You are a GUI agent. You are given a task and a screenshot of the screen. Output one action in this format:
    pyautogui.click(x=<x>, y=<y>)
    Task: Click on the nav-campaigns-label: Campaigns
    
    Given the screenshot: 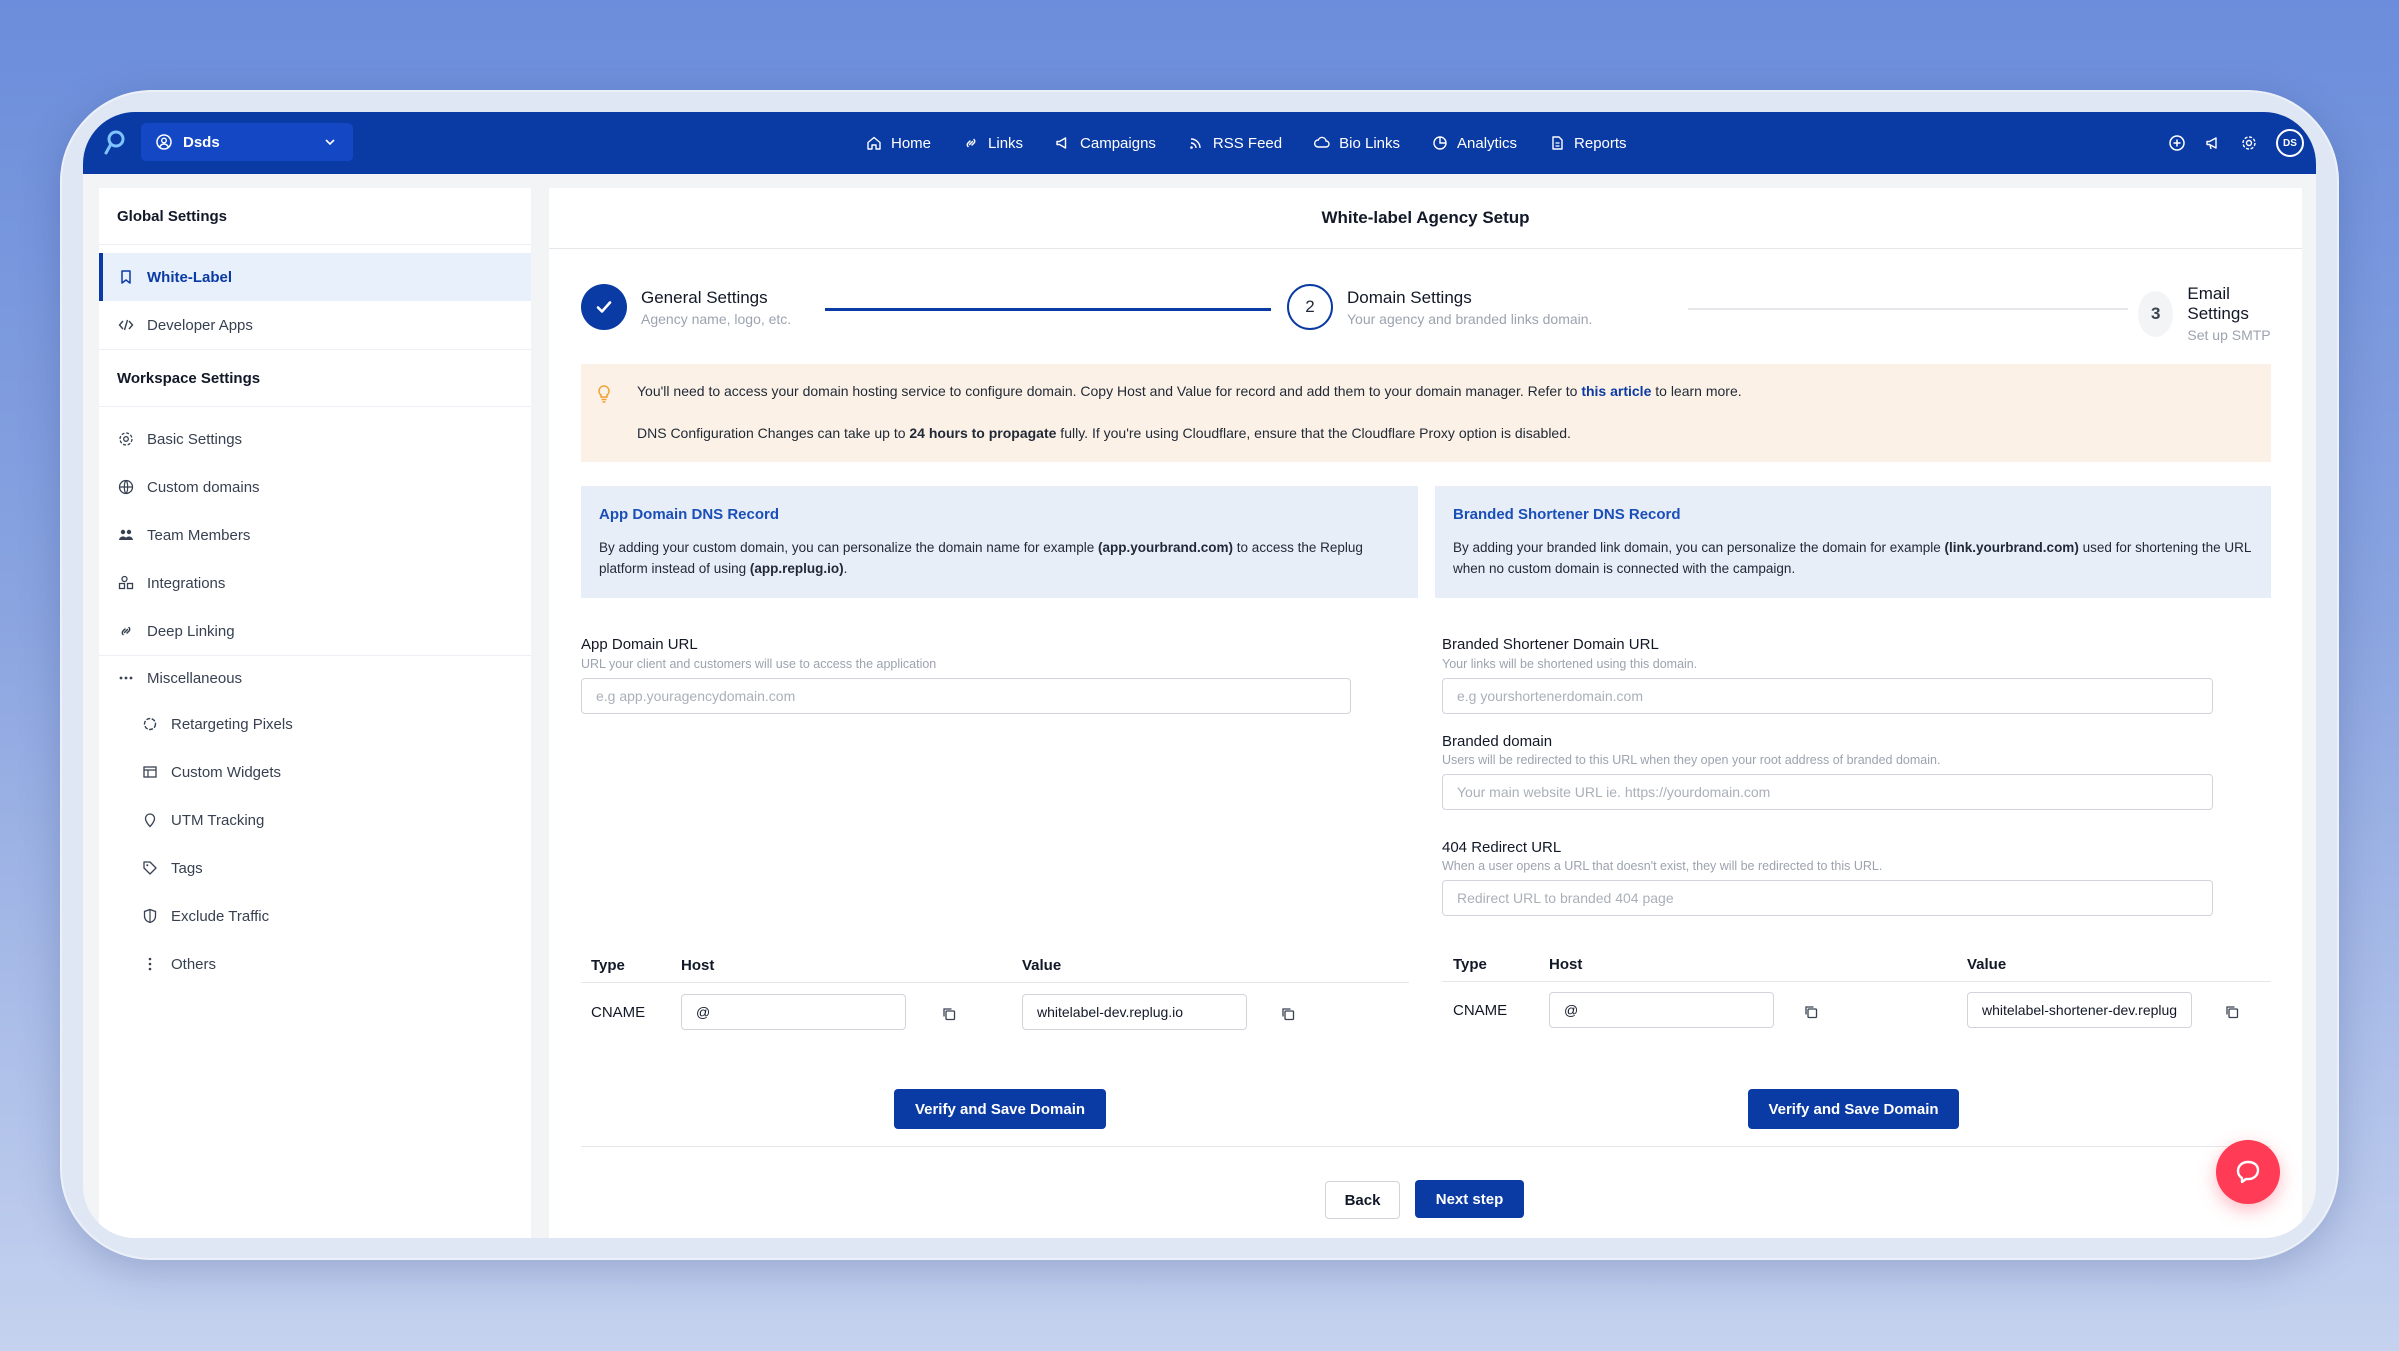 What is the action you would take?
    pyautogui.click(x=1118, y=143)
    